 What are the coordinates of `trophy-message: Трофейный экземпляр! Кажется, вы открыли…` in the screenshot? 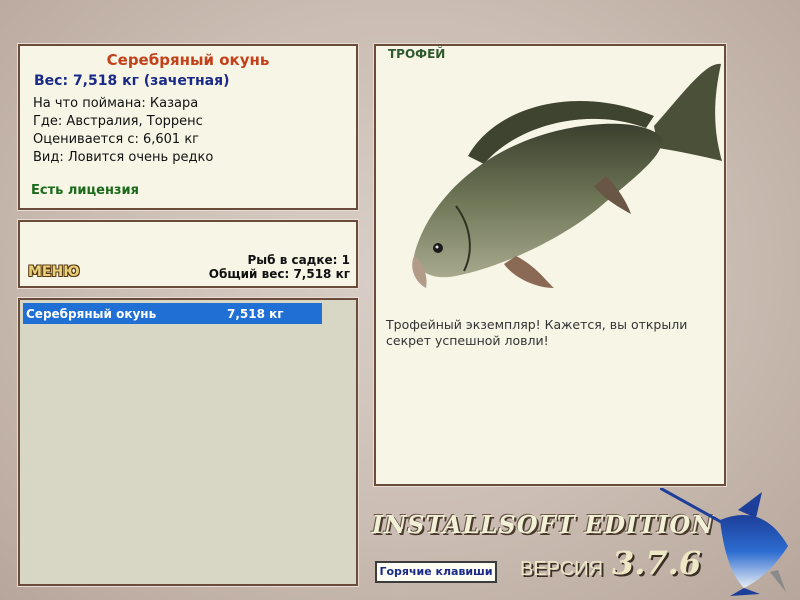 It's located at (537, 332).